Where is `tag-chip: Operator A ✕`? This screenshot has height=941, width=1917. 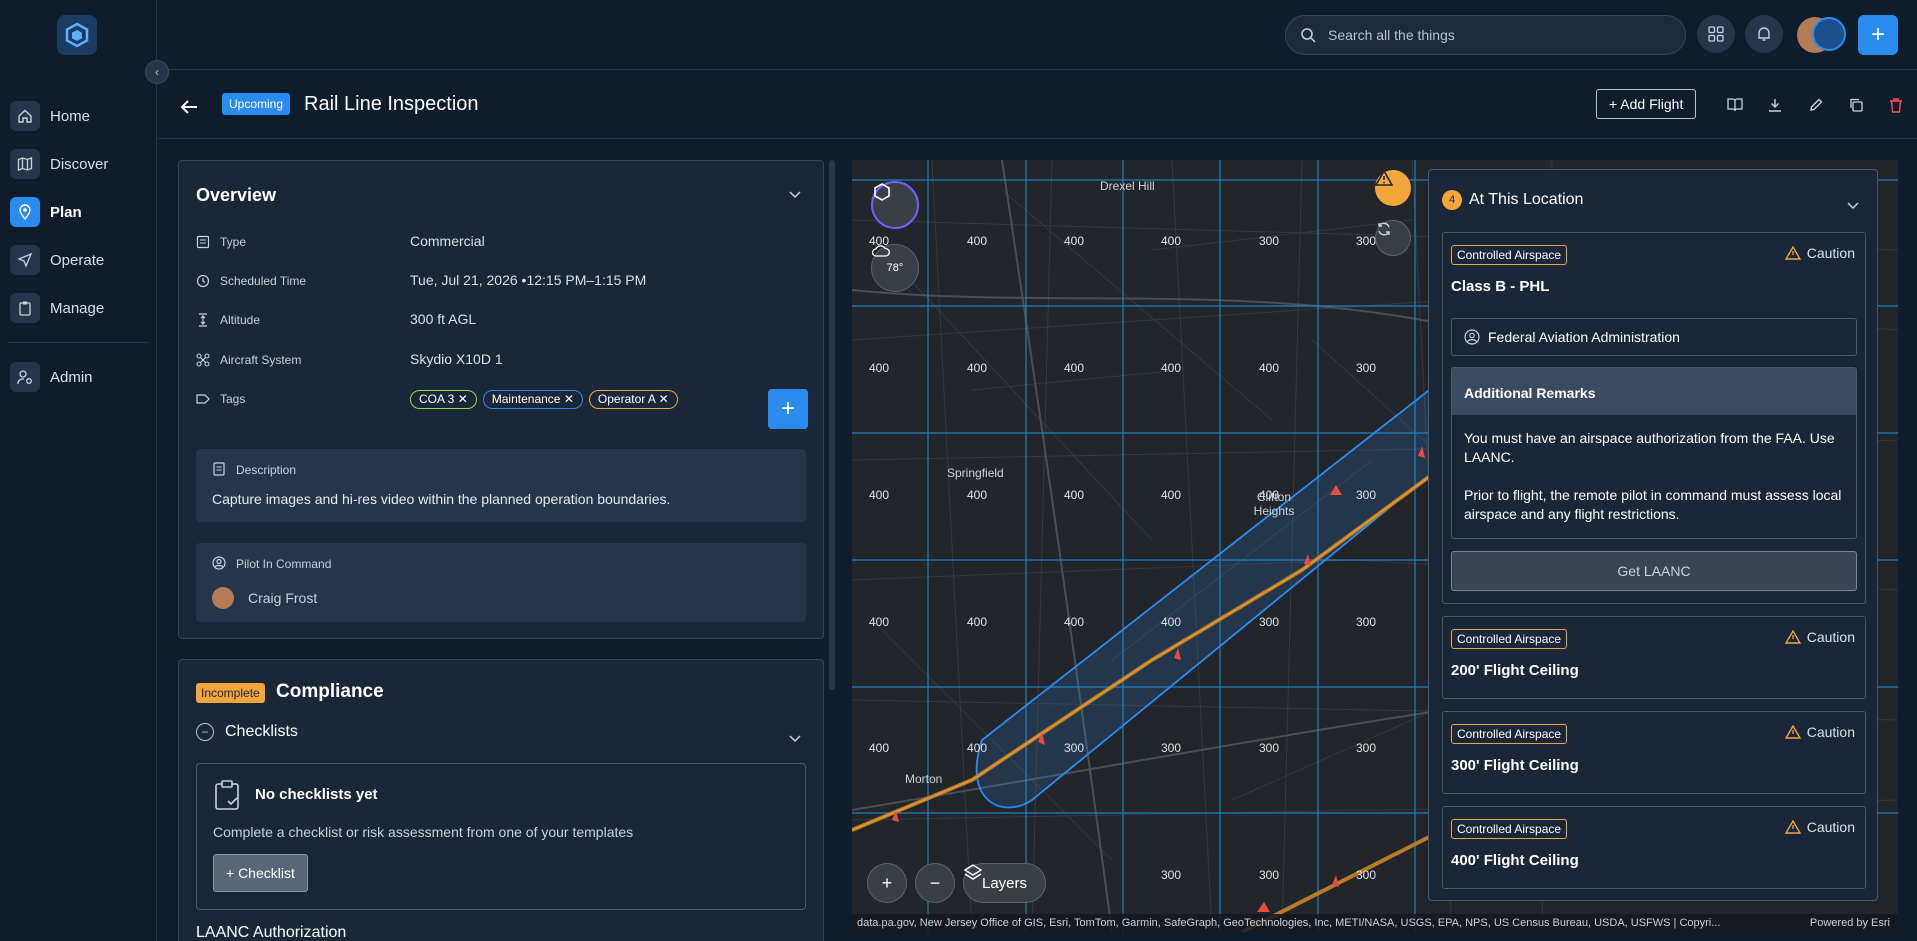
tag-chip: Operator A ✕ is located at coordinates (633, 399).